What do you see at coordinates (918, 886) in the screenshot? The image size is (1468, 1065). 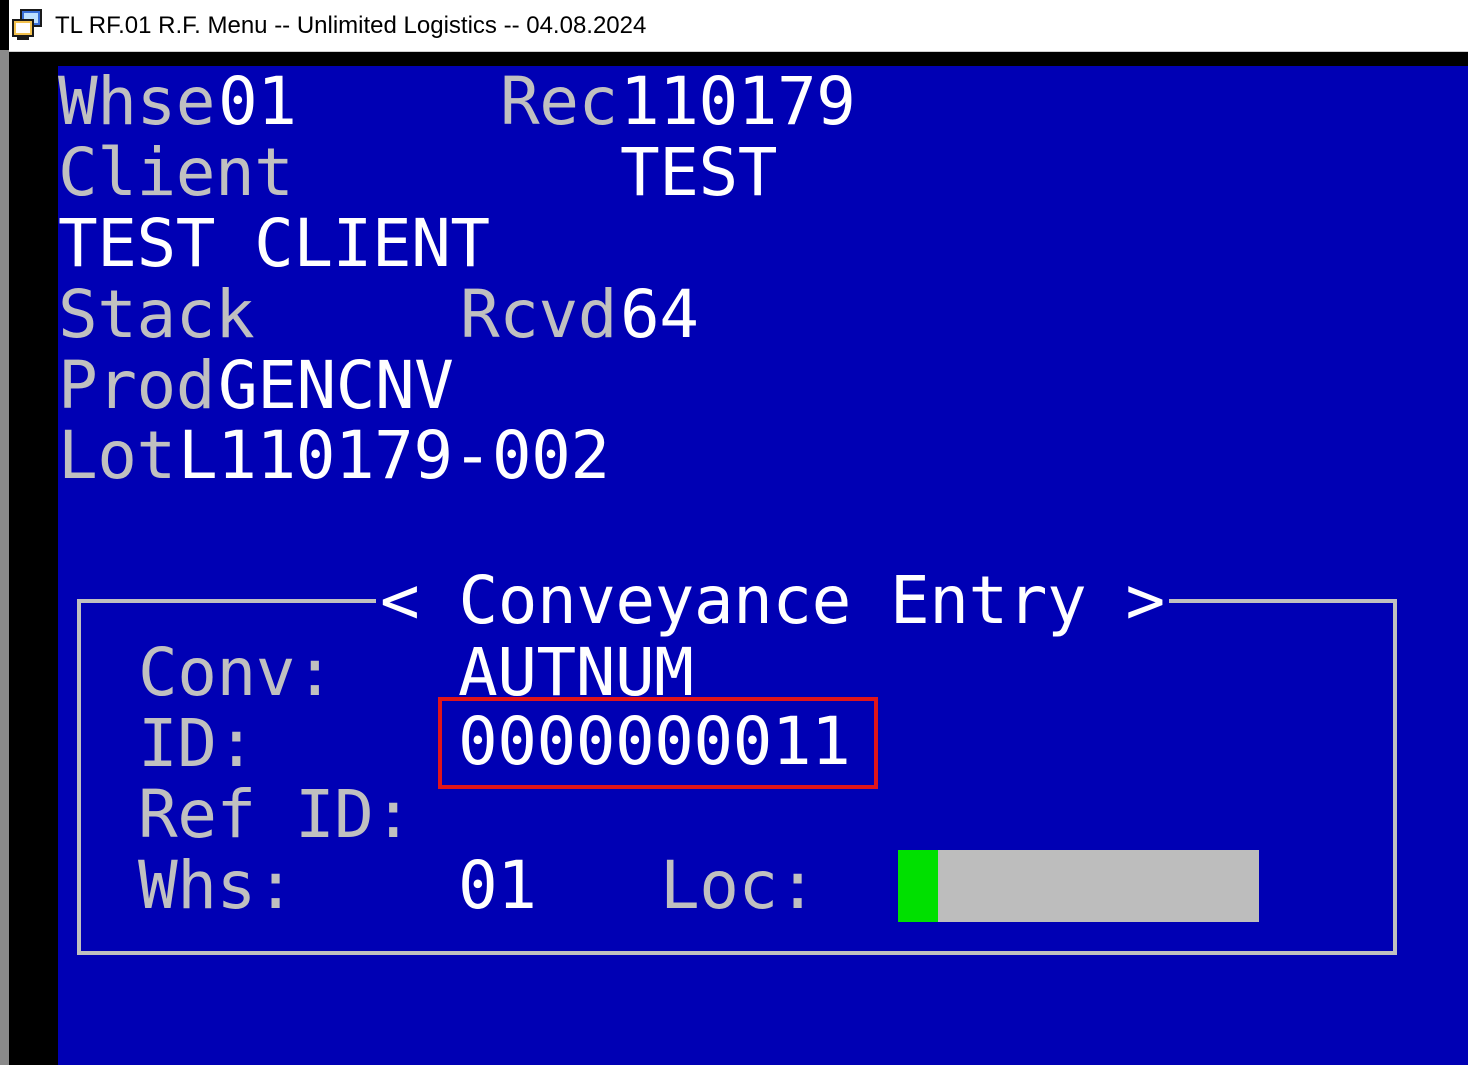 I see `text-cursor` at bounding box center [918, 886].